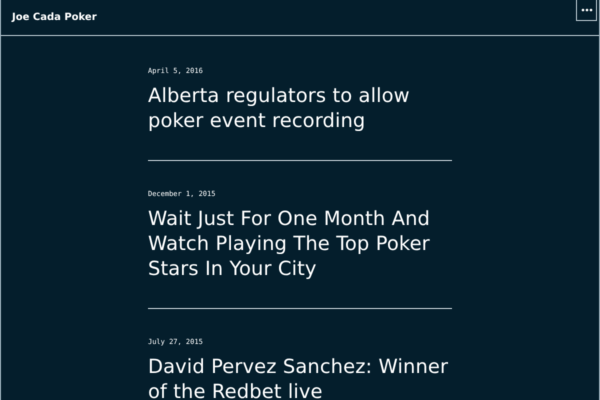 This screenshot has width=600, height=400. I want to click on more-dots-icon, so click(586, 10).